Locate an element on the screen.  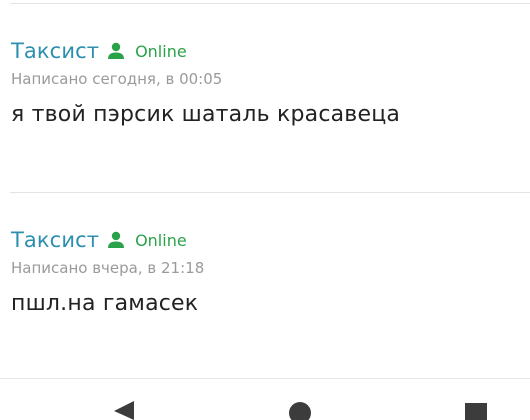
post-timestamp: Написано сегодня, в 00:05 is located at coordinates (117, 79).